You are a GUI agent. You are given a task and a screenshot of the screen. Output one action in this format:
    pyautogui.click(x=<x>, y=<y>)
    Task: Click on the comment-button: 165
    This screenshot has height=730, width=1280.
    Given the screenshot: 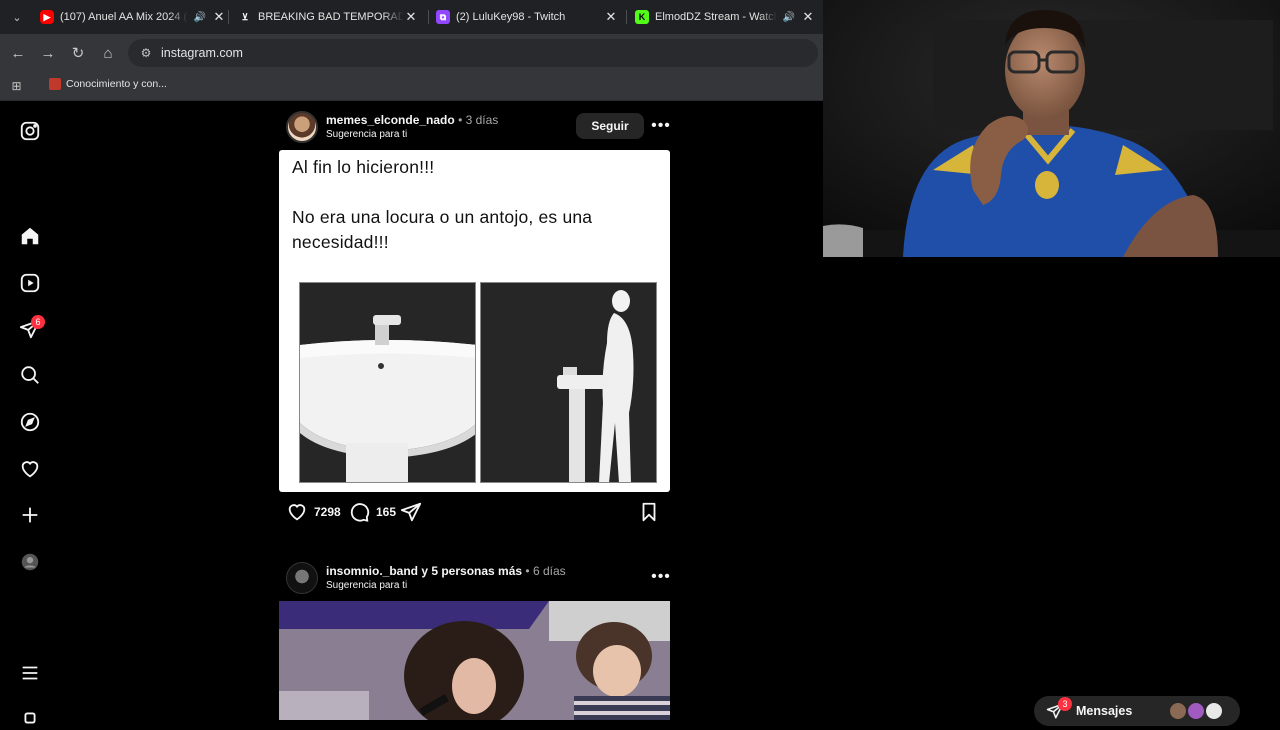 What is the action you would take?
    pyautogui.click(x=372, y=512)
    